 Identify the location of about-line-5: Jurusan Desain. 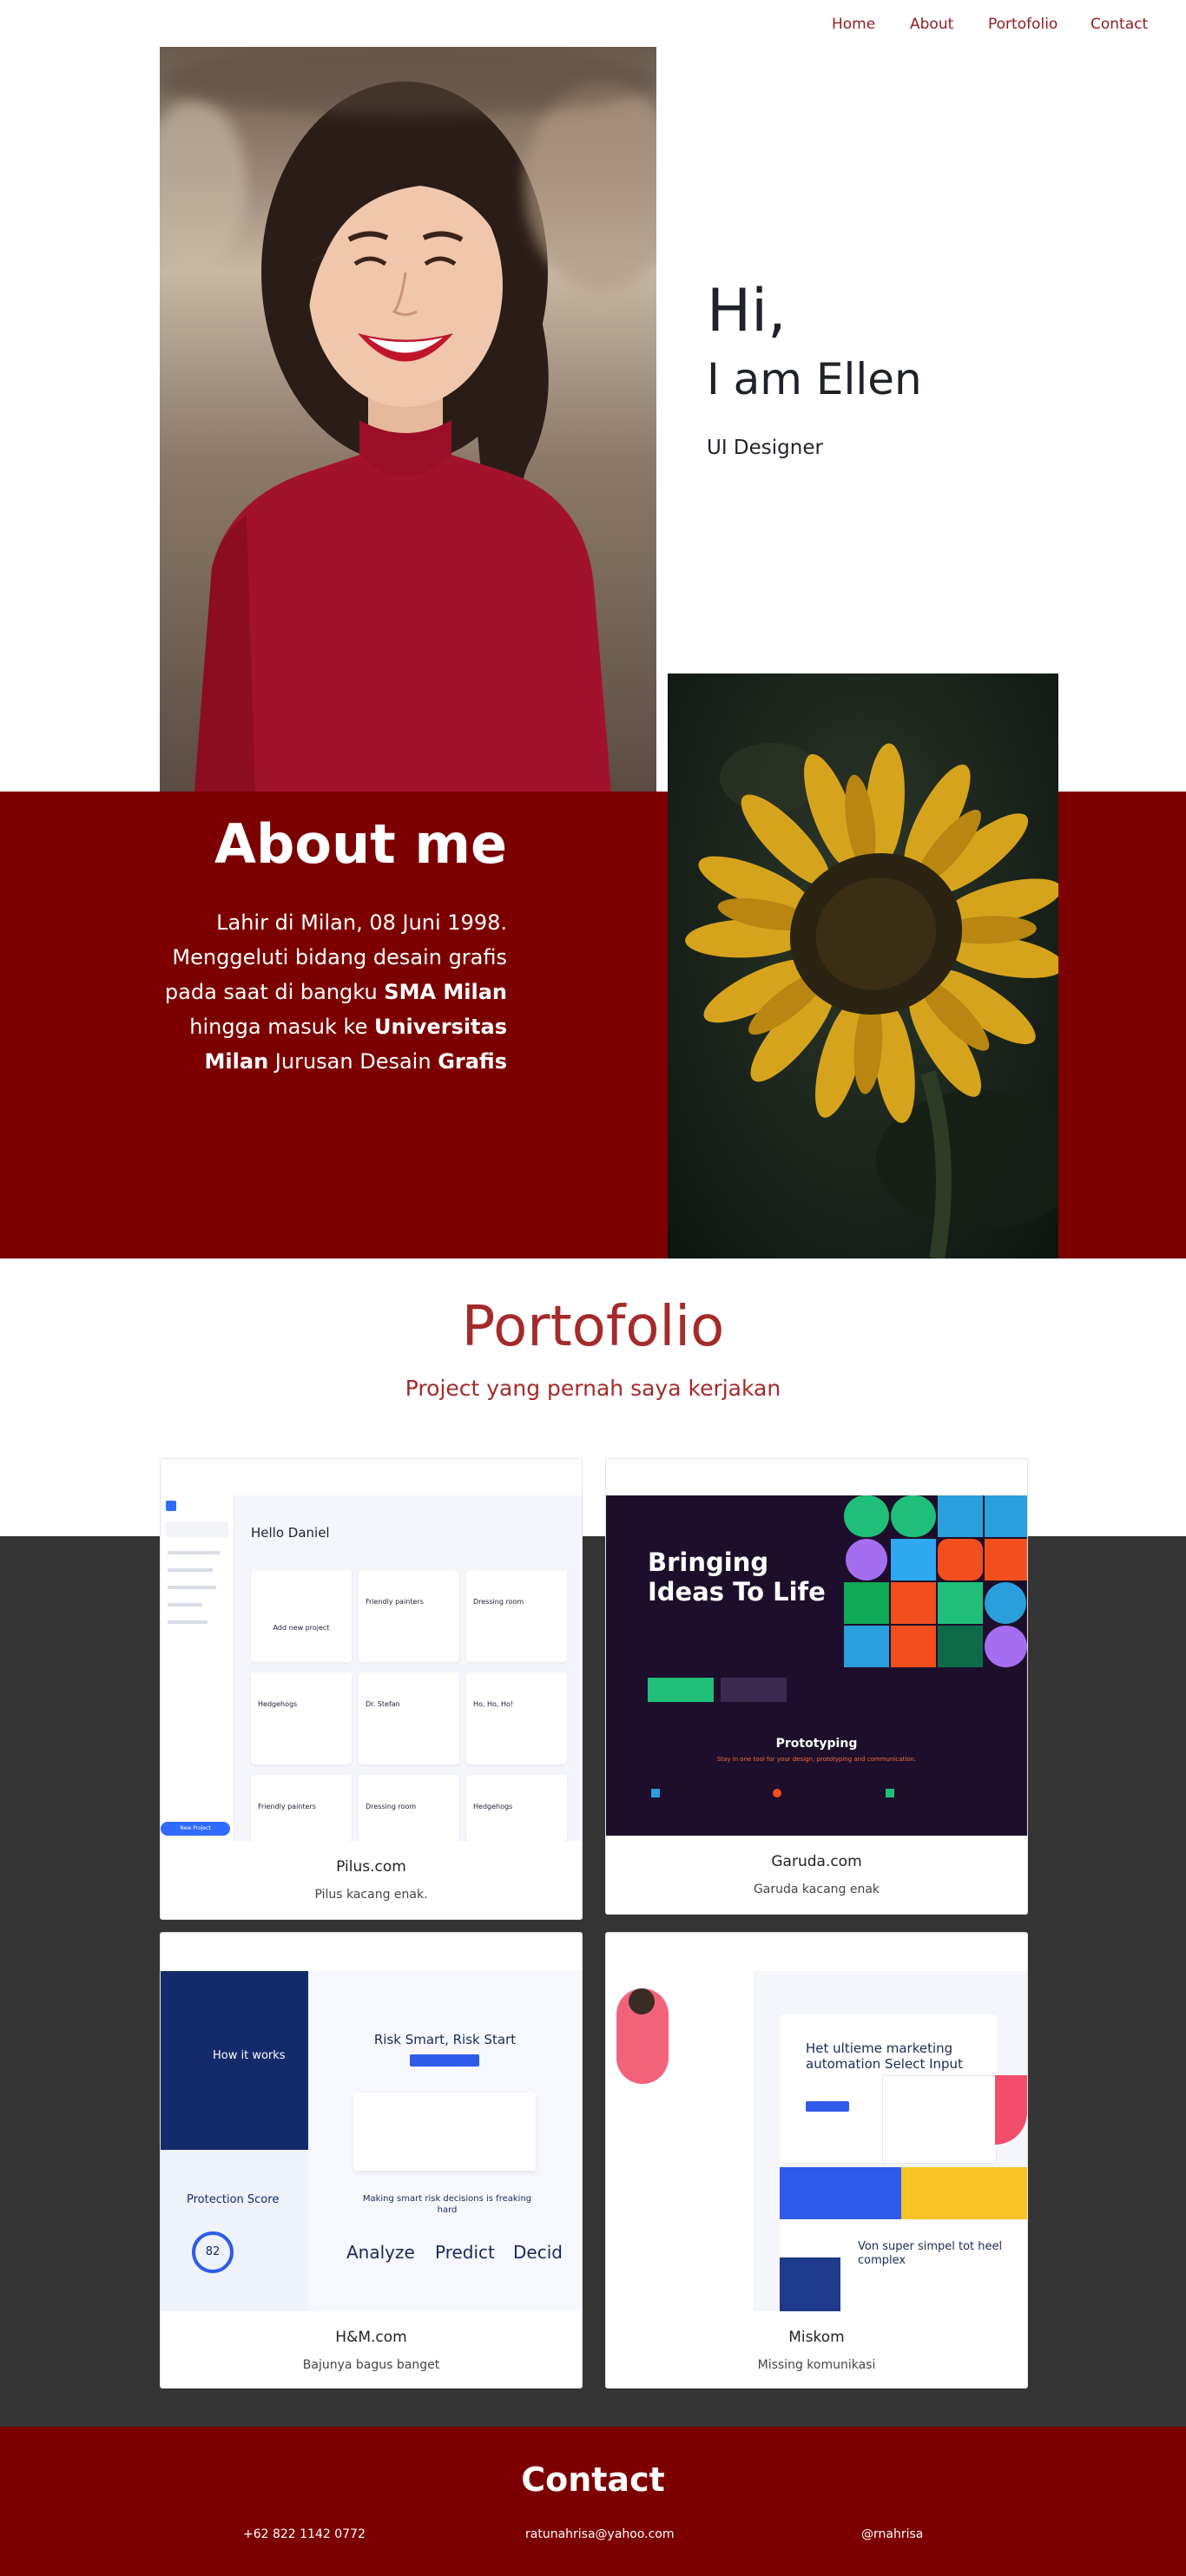
(353, 1061).